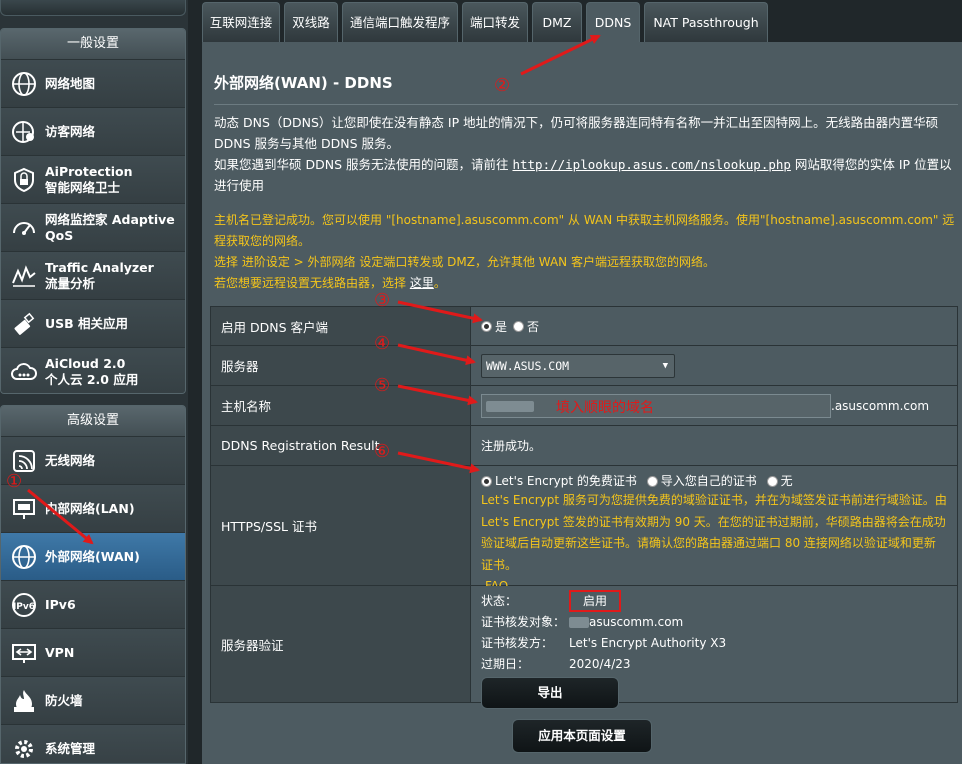 The width and height of the screenshot is (962, 764). I want to click on hostname-input: 填入顺眼的域名, so click(656, 405).